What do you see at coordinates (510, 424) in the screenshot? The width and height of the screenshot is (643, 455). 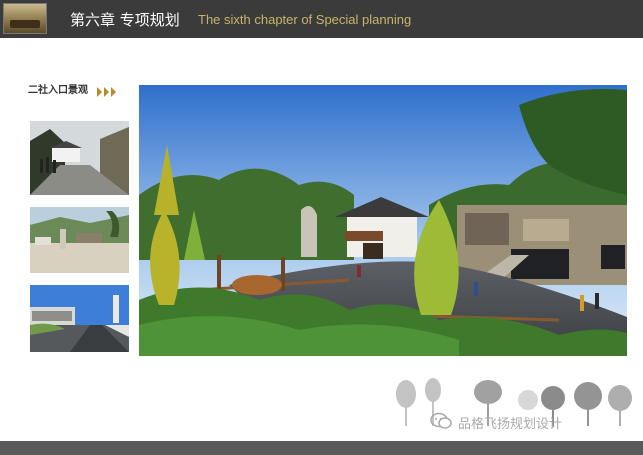 I see `watermark-text: 品格飞扬规划设计` at bounding box center [510, 424].